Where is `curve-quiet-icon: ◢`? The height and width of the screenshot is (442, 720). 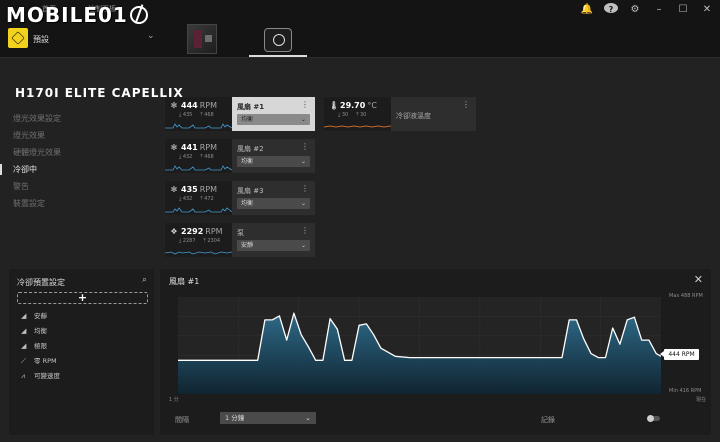
curve-quiet-icon: ◢ is located at coordinates (24, 316).